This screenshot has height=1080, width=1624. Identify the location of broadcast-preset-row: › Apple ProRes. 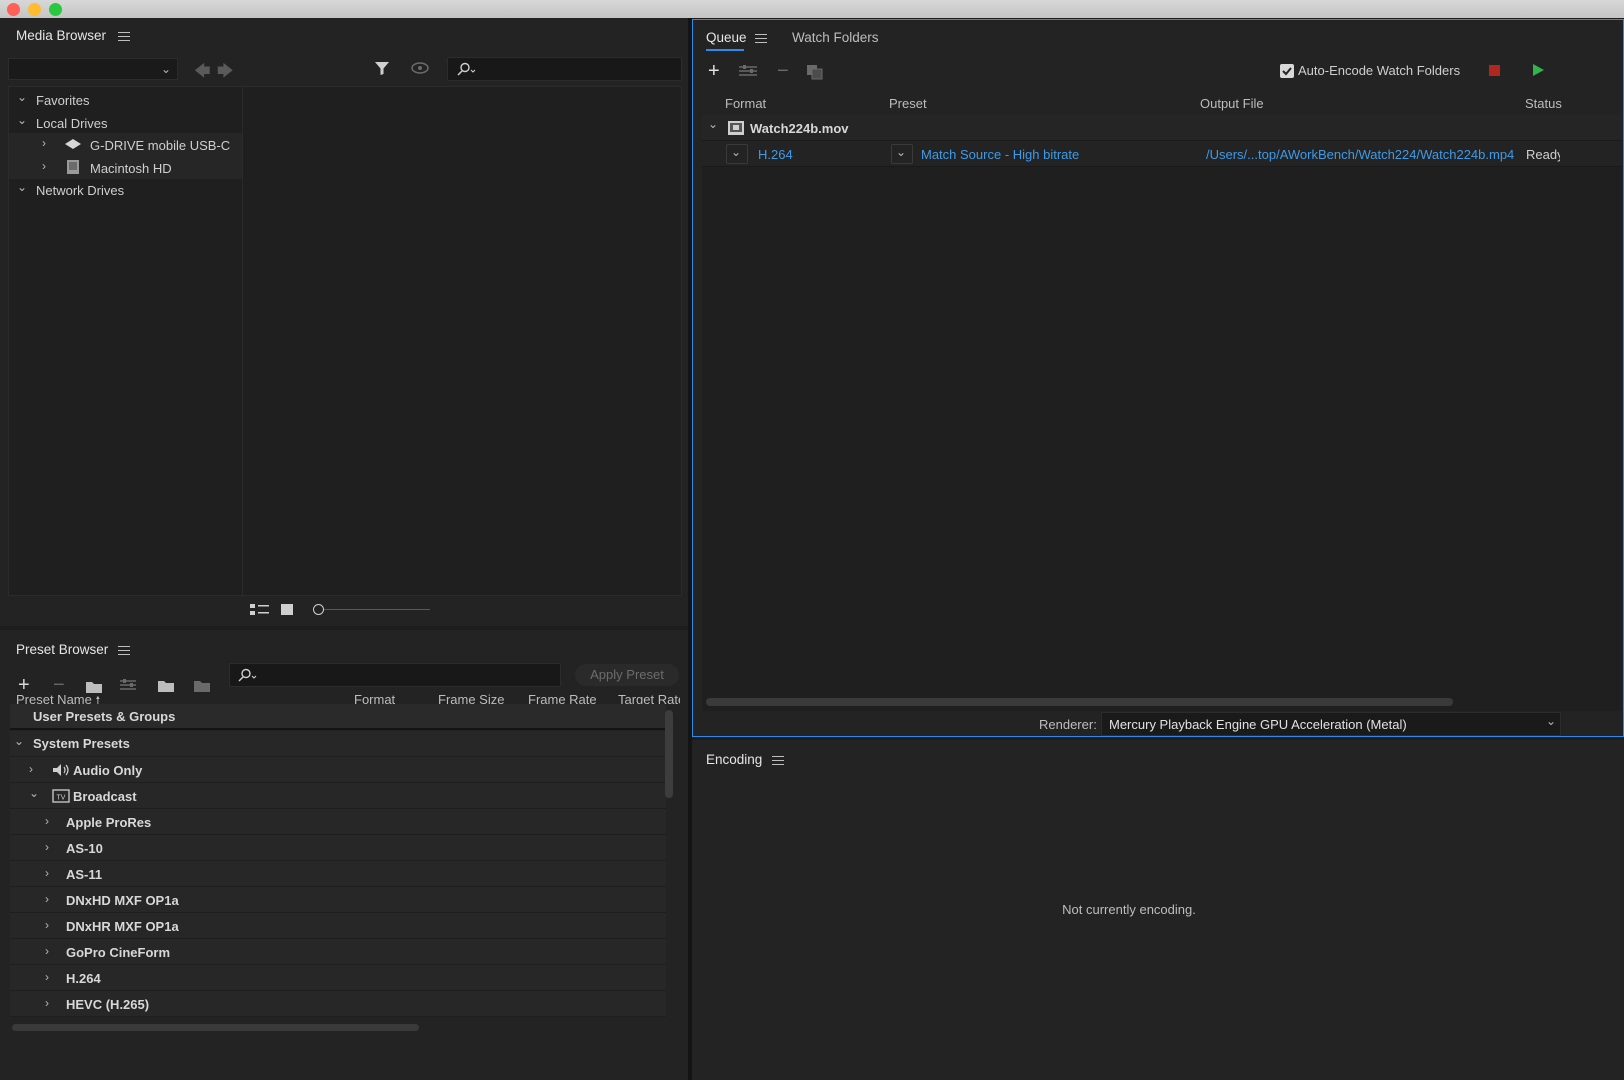
(338, 822).